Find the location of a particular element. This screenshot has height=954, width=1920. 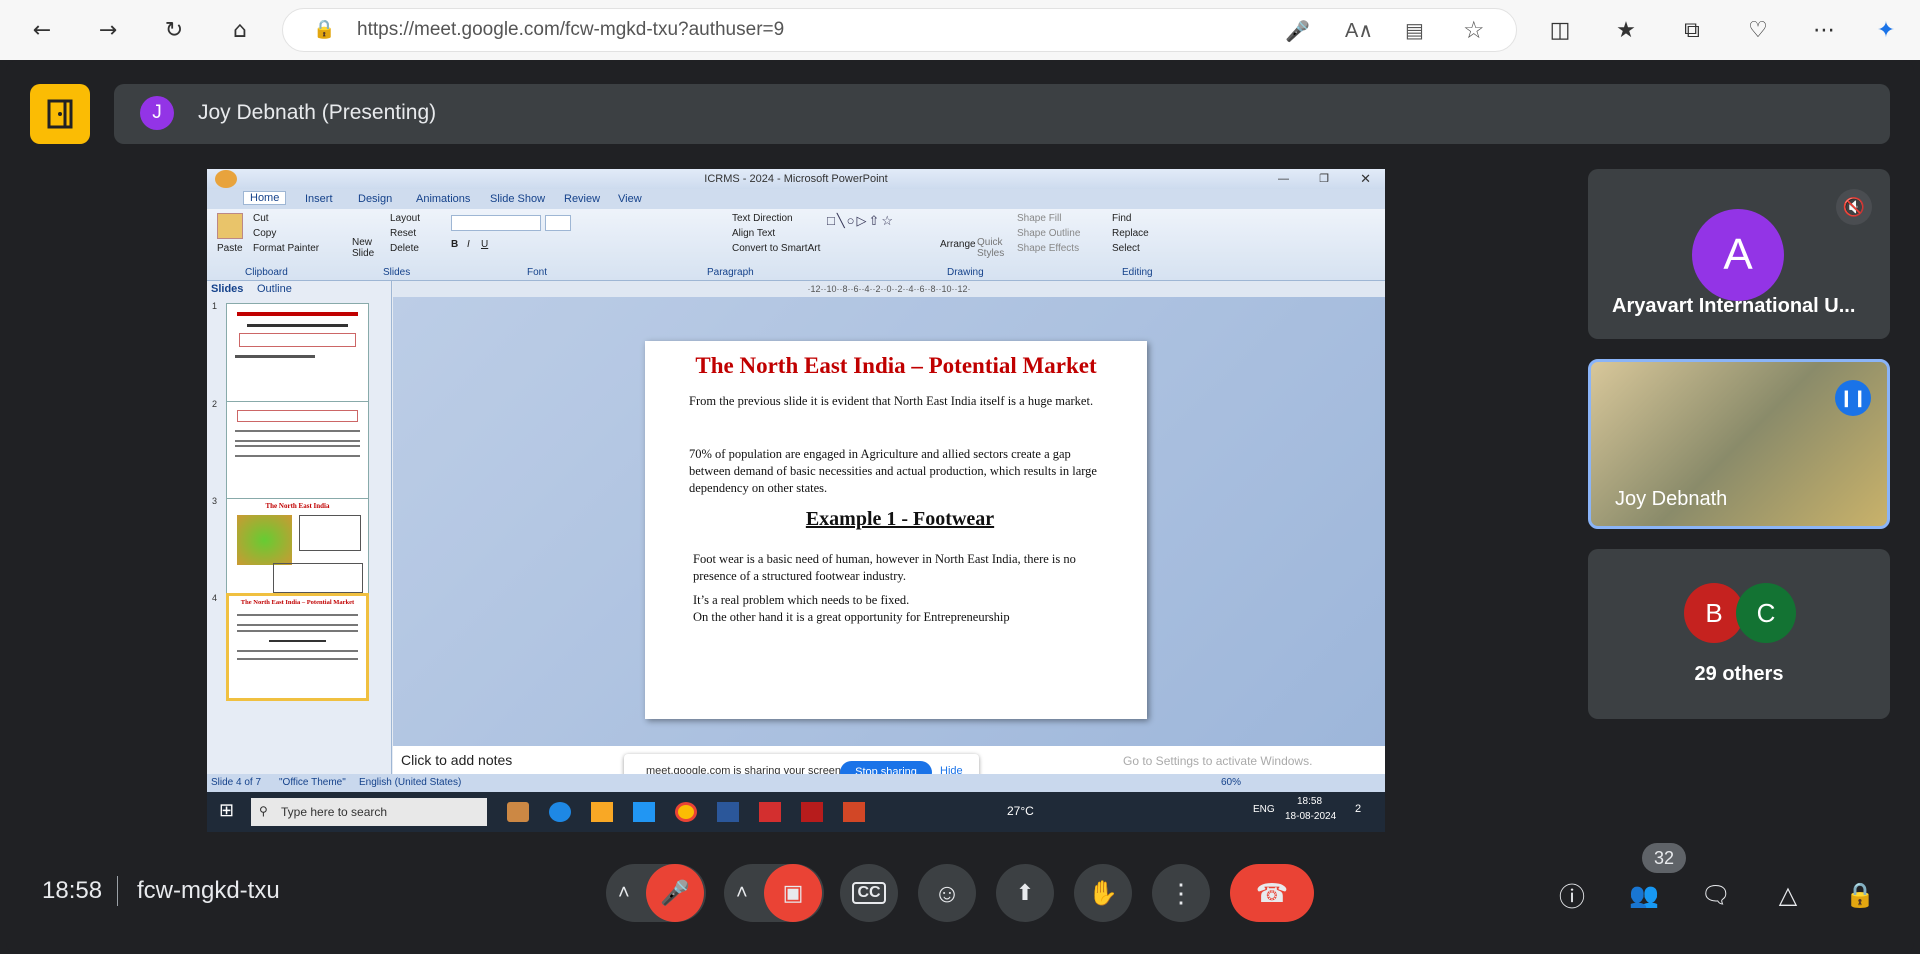

minimize-window-icon: — is located at coordinates (1283, 179).